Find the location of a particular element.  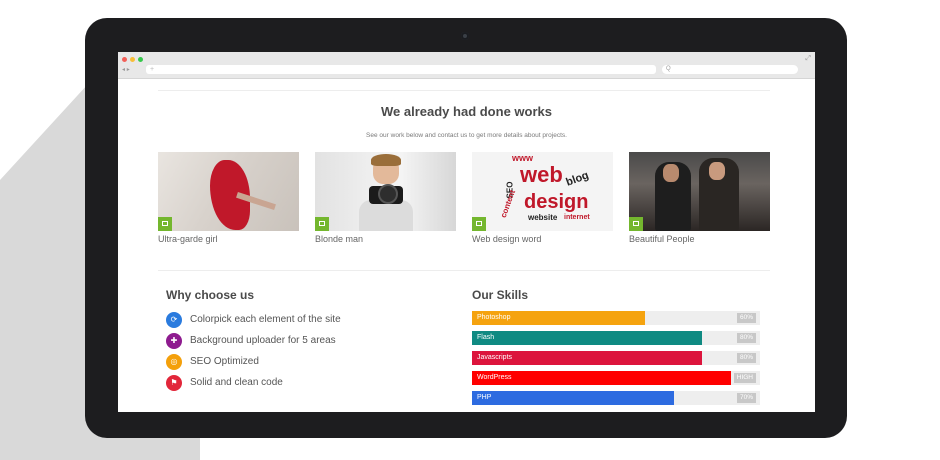

feature-text: Background uploader for 5 areas is located at coordinates (263, 340).